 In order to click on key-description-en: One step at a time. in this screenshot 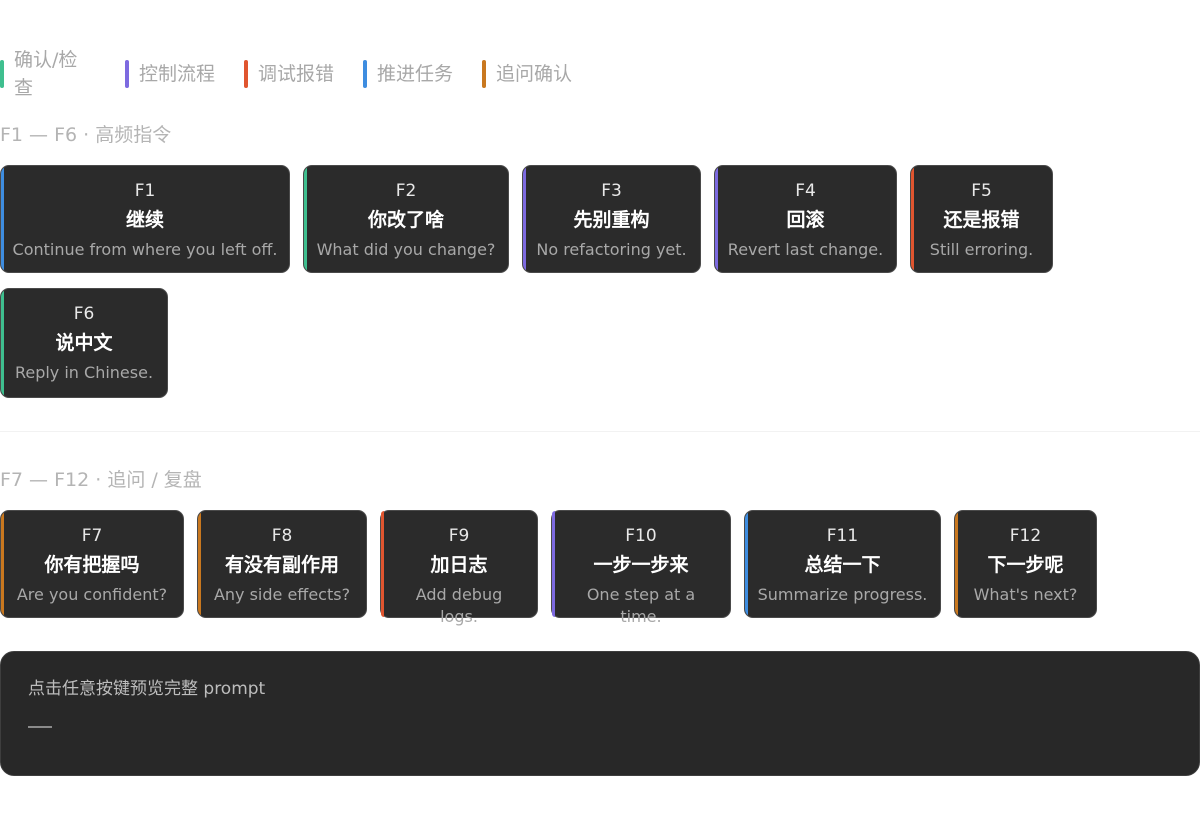, I will do `click(641, 606)`.